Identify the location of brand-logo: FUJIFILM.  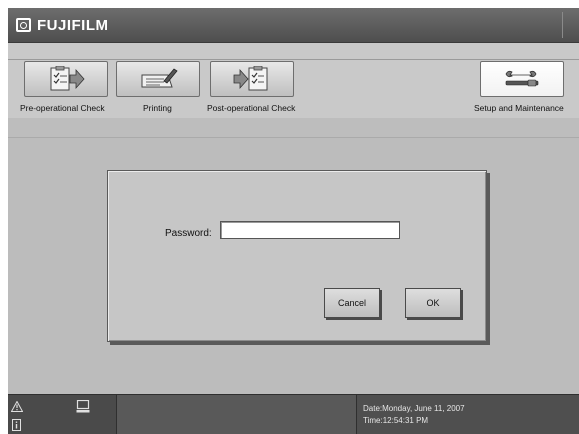
(62, 25).